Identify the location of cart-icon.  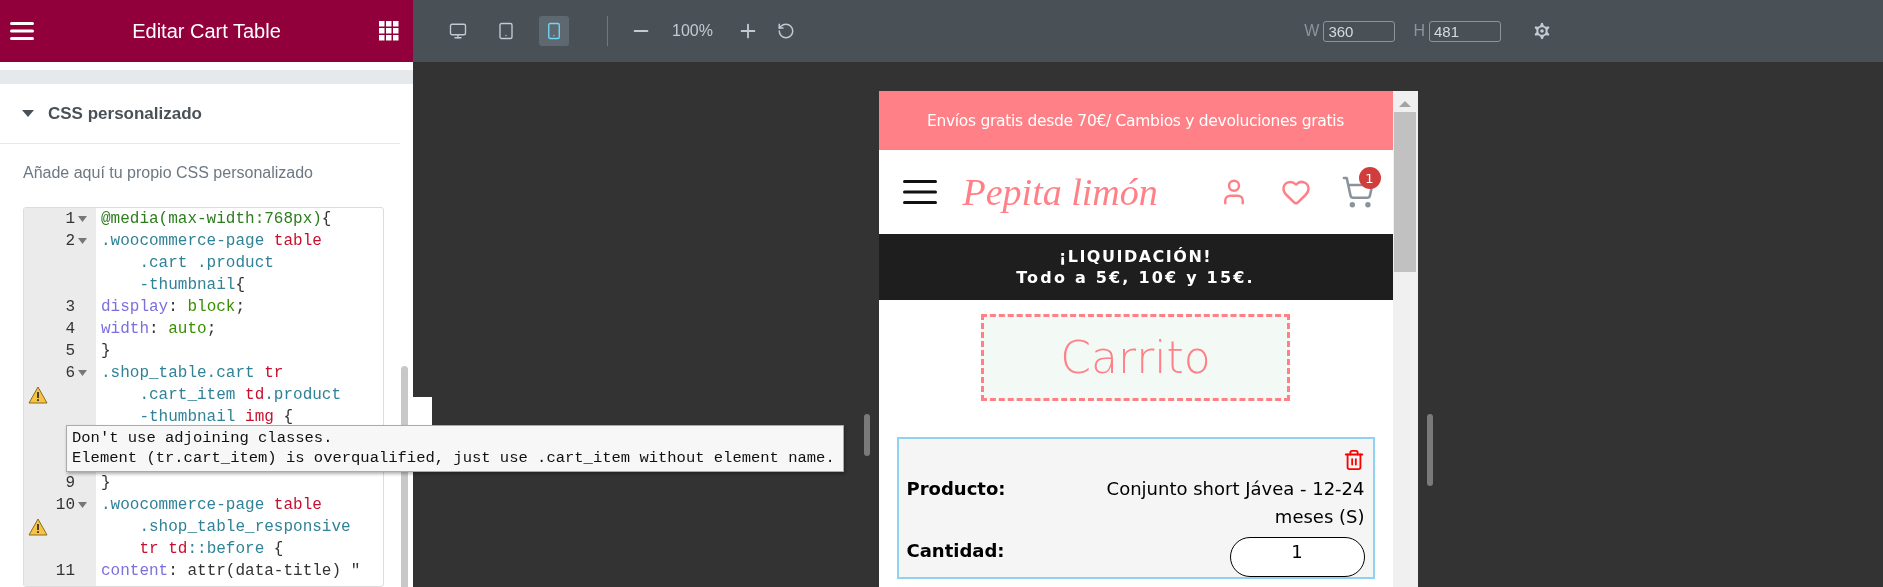
(1357, 192).